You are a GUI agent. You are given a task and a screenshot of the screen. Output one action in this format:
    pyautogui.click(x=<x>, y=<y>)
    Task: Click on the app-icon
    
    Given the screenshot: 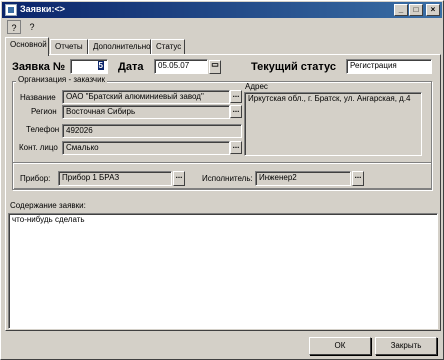 What is the action you would take?
    pyautogui.click(x=11, y=10)
    